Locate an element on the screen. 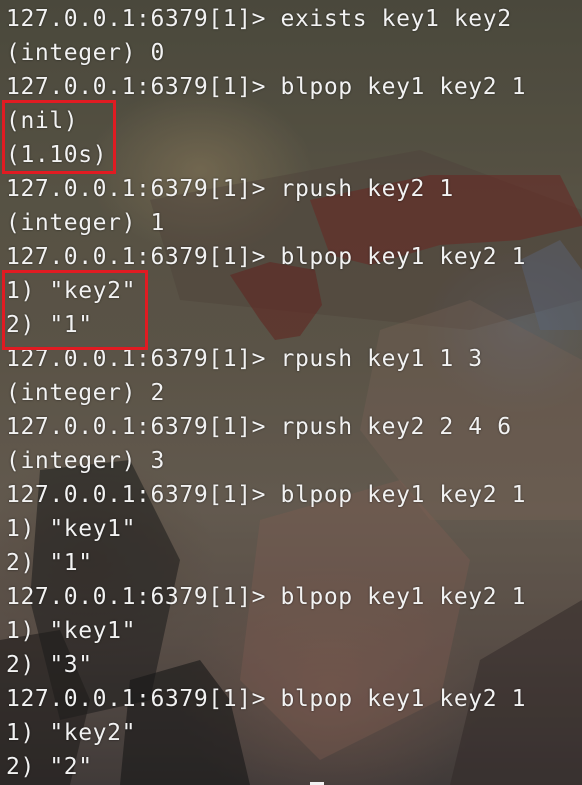  terminal-line: 127.0.0.1:6379[1]> rpush key2 1 is located at coordinates (230, 189).